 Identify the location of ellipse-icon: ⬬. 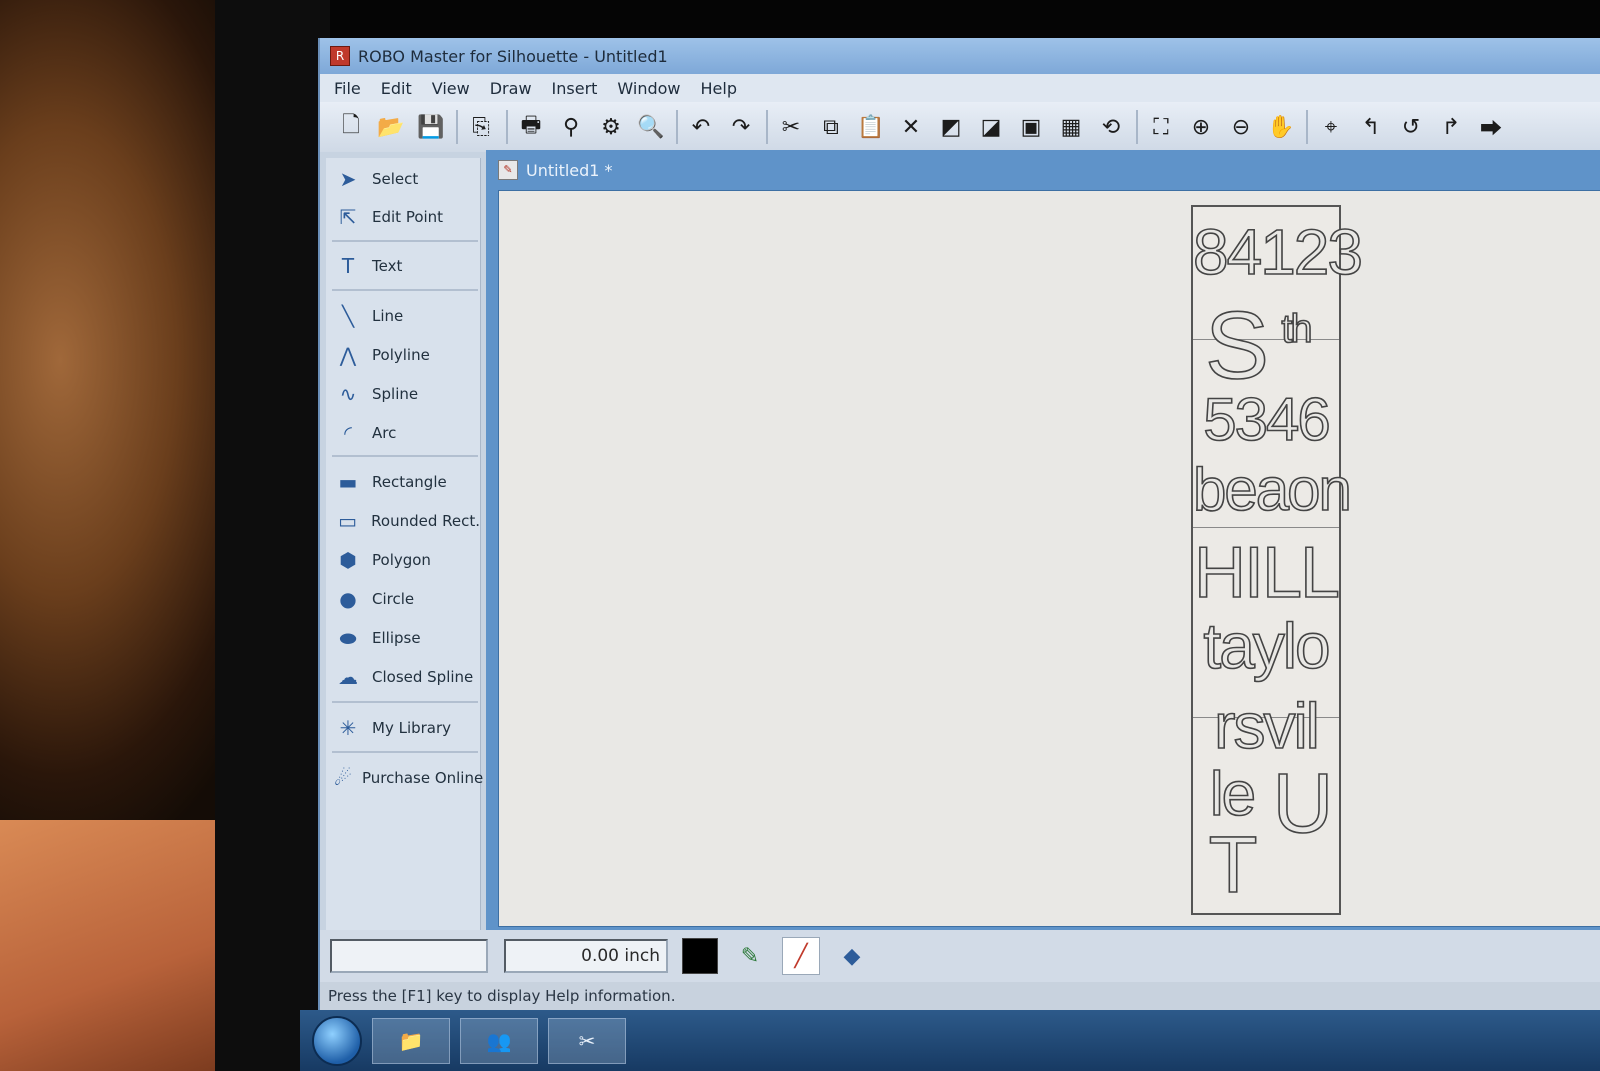
(348, 638).